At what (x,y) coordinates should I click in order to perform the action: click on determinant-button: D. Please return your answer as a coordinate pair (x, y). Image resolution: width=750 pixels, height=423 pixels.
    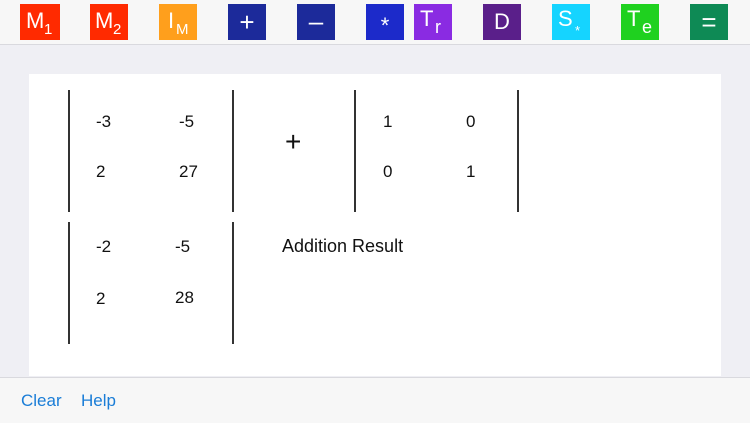
    Looking at the image, I should click on (502, 22).